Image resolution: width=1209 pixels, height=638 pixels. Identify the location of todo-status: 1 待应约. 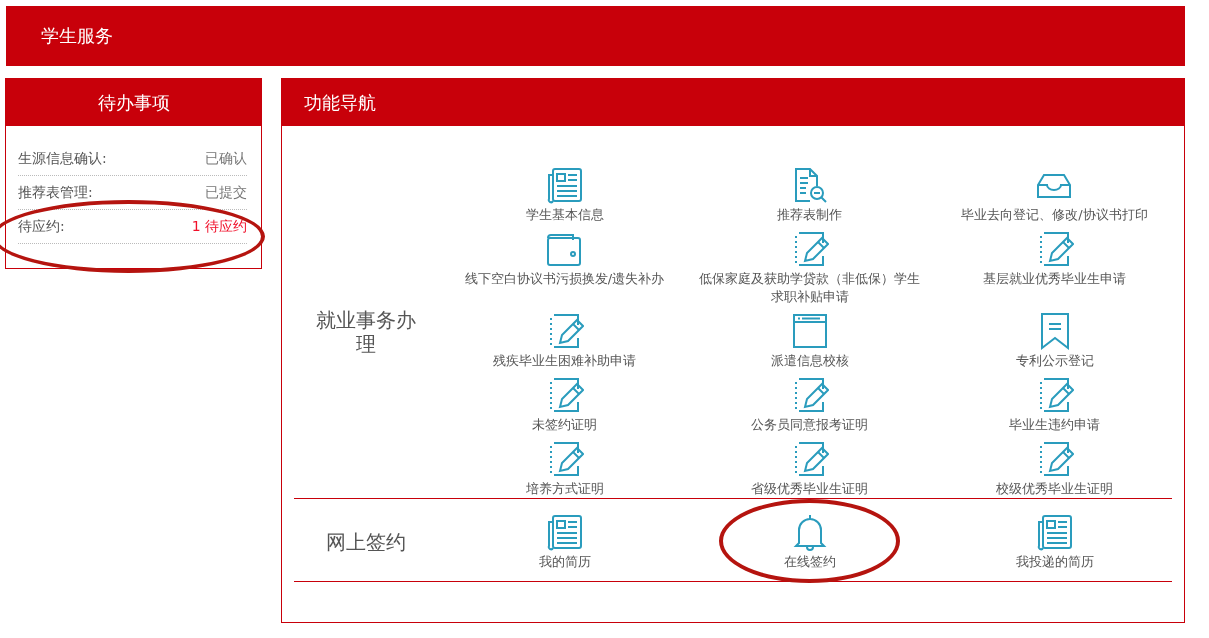
(219, 226).